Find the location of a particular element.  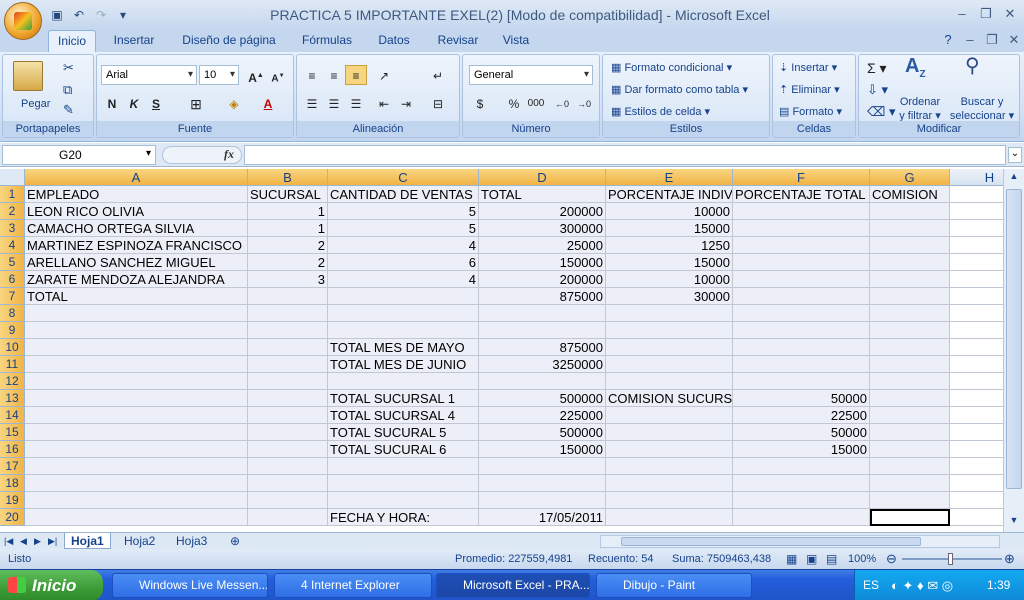

row-header: 9 is located at coordinates (12, 330).